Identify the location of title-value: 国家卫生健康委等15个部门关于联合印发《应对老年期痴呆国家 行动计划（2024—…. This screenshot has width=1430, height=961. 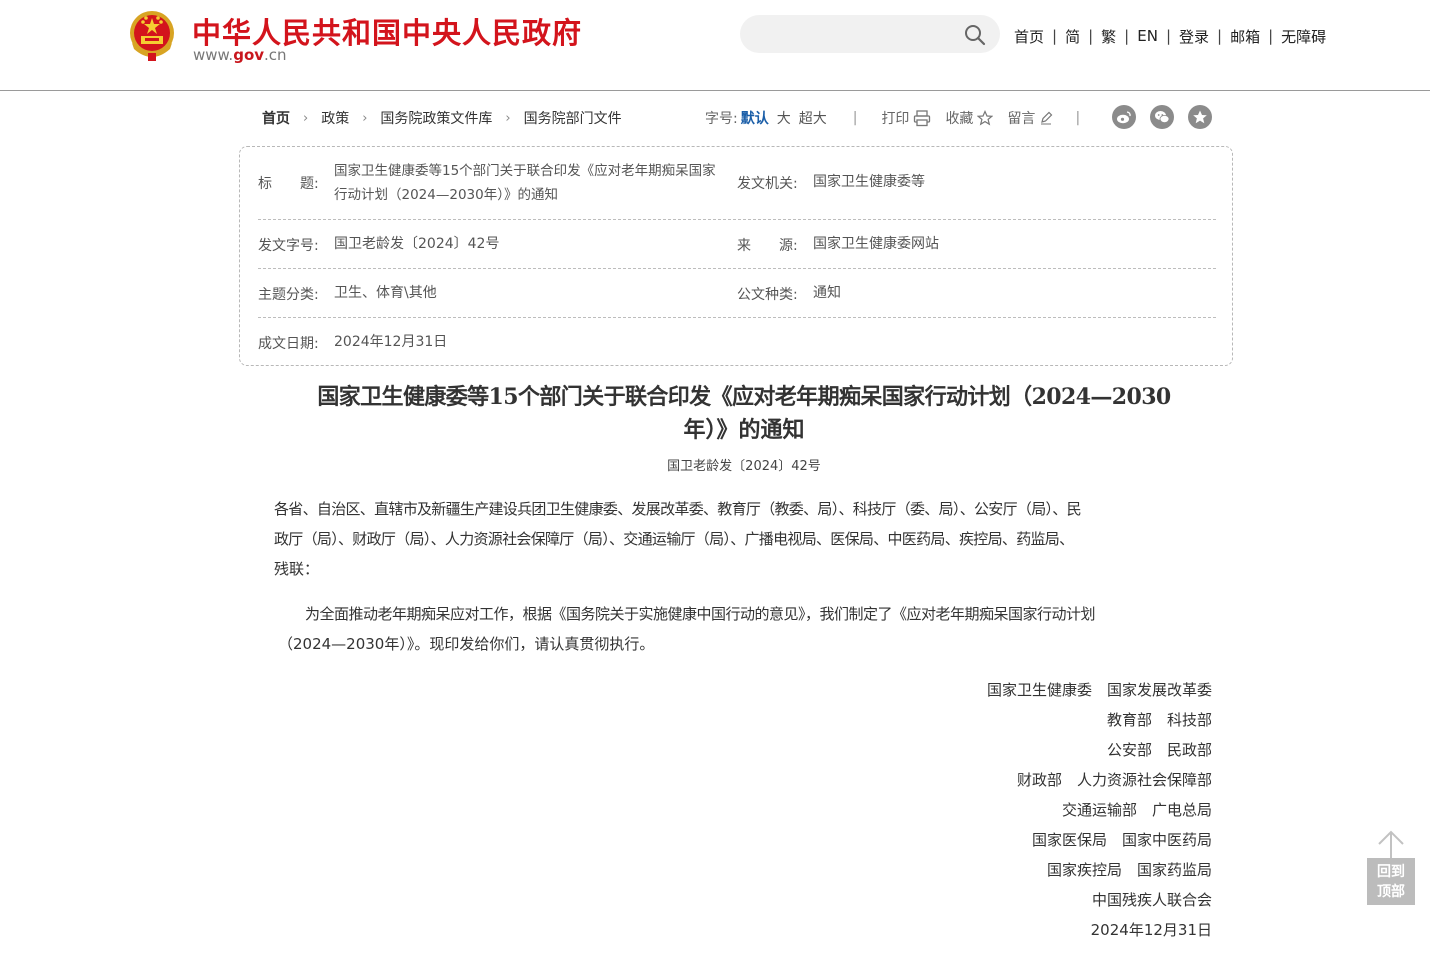
(534, 183).